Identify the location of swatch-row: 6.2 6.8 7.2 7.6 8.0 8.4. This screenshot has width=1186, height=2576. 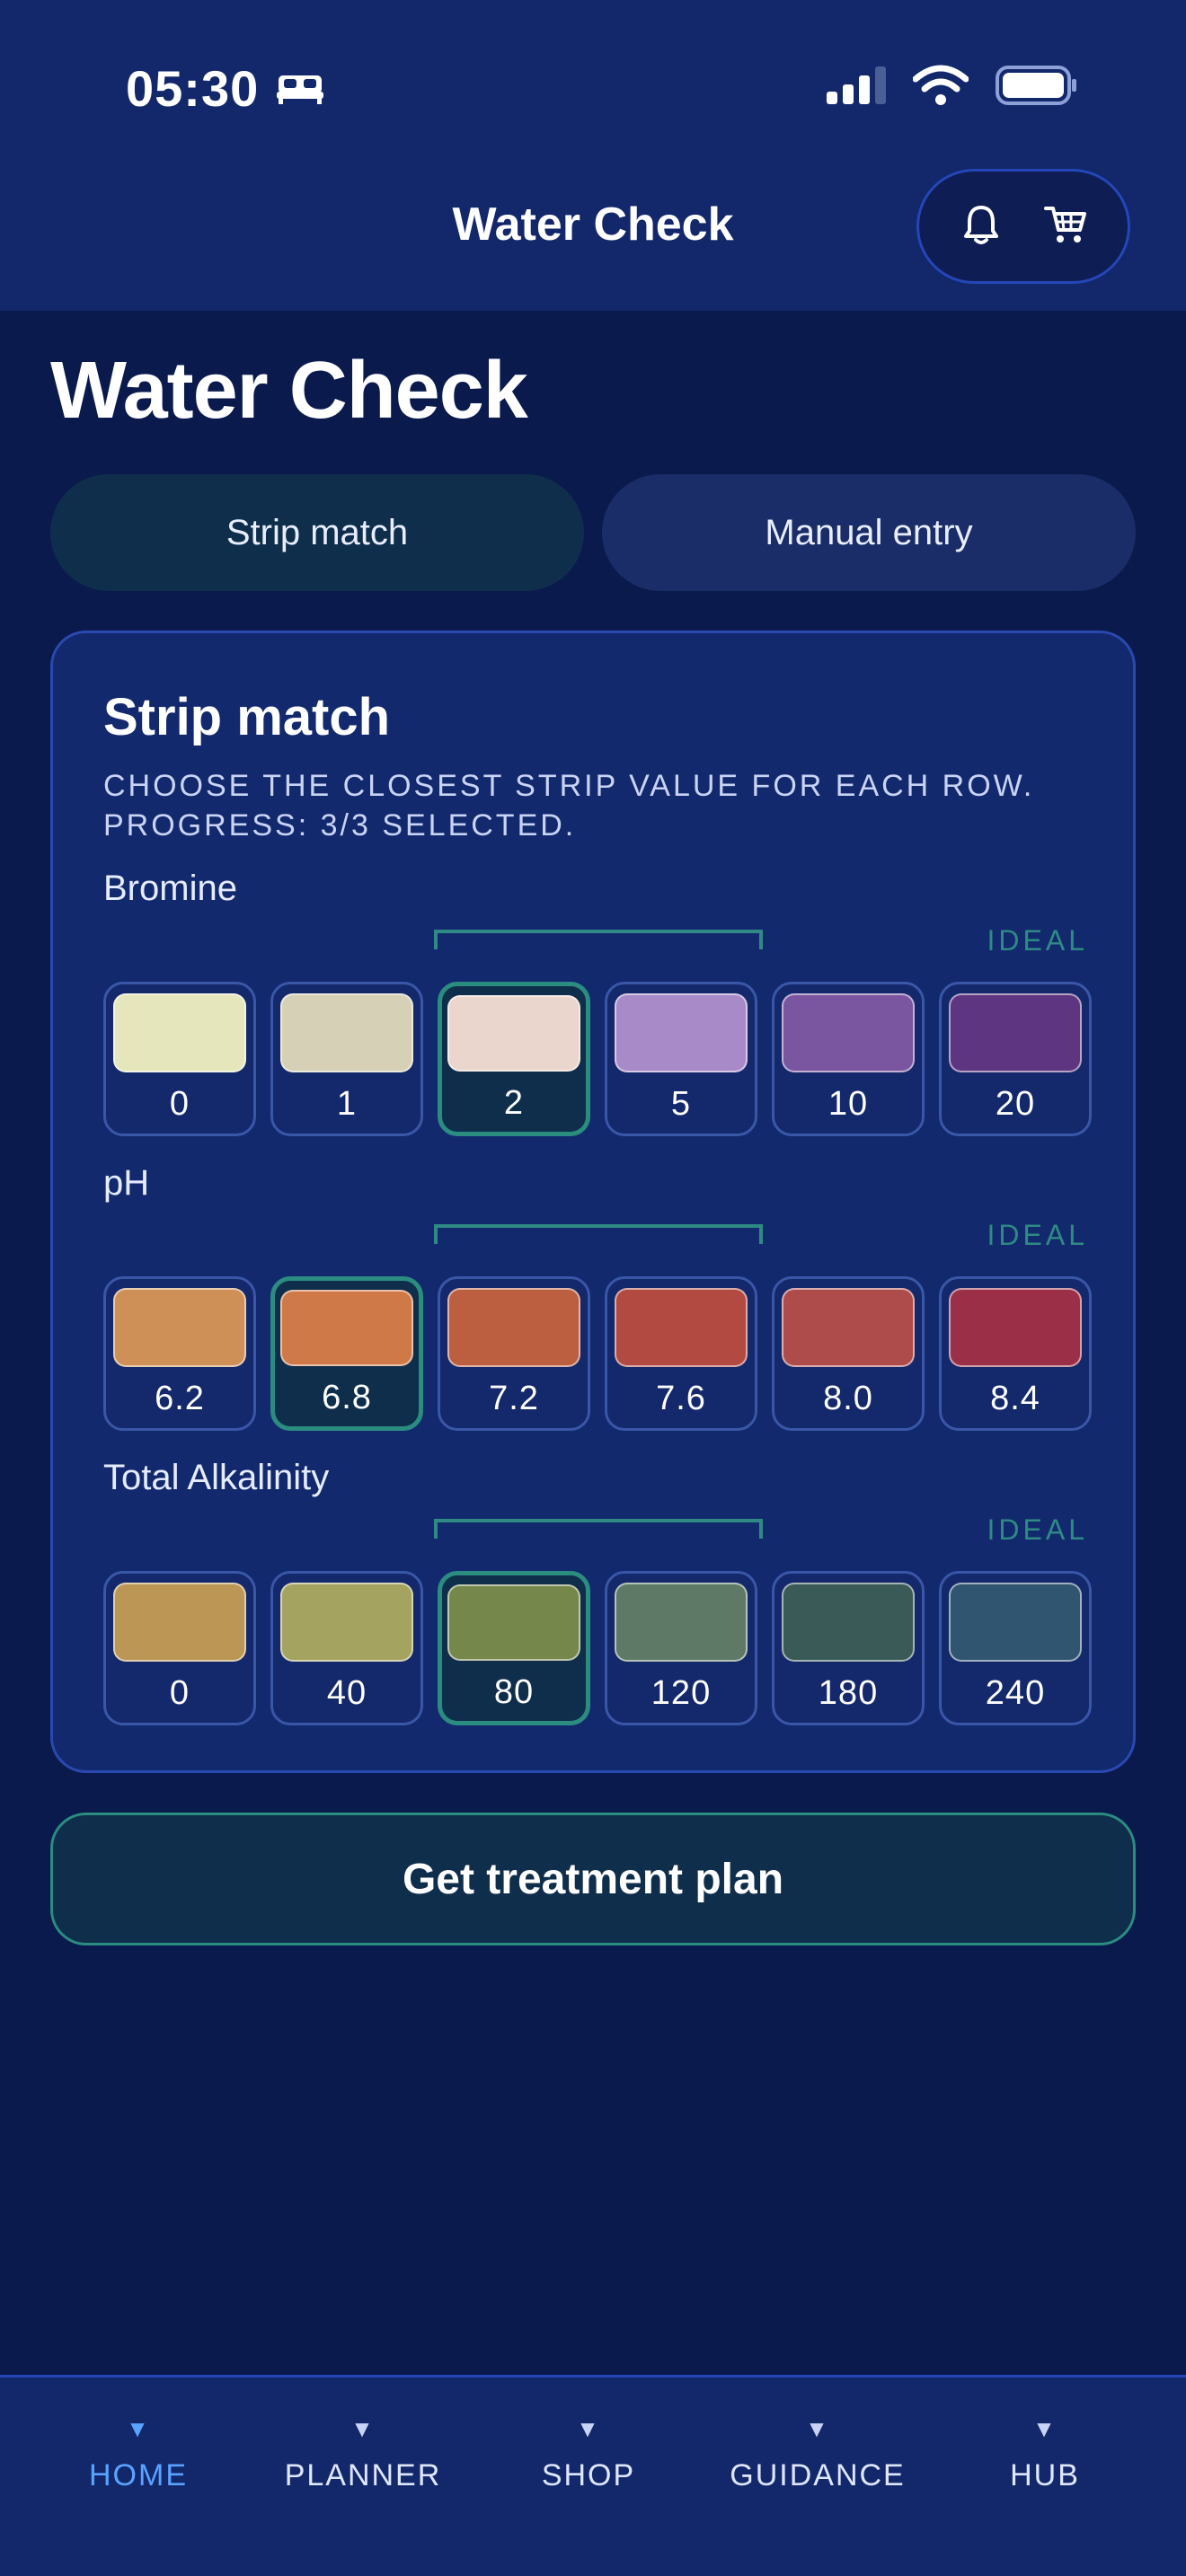
(597, 1353).